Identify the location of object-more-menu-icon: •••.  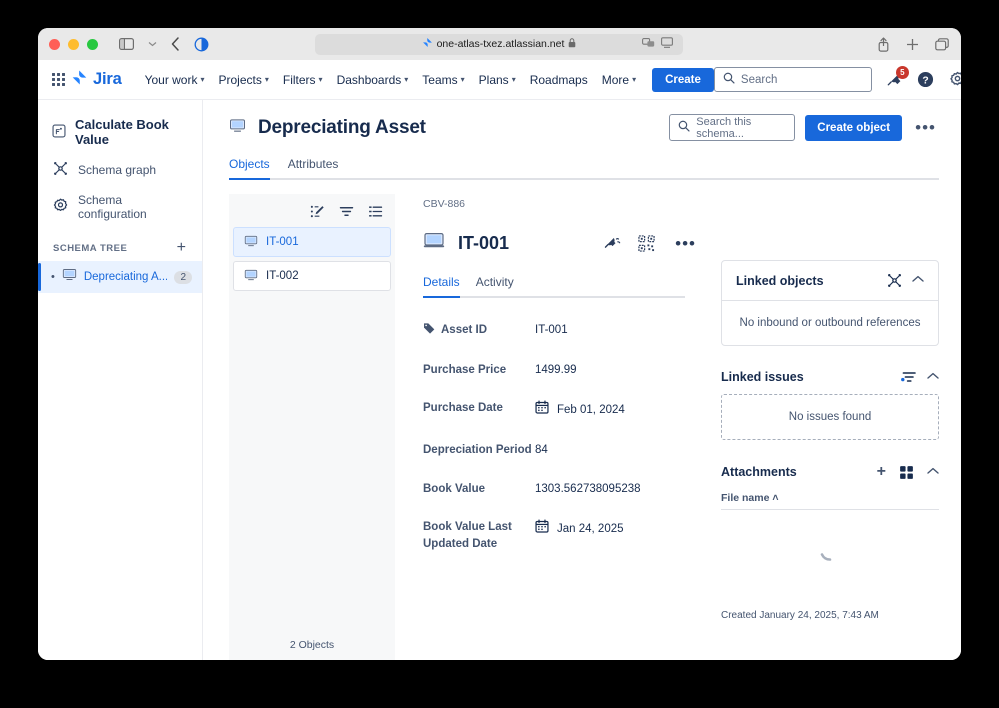
(685, 243).